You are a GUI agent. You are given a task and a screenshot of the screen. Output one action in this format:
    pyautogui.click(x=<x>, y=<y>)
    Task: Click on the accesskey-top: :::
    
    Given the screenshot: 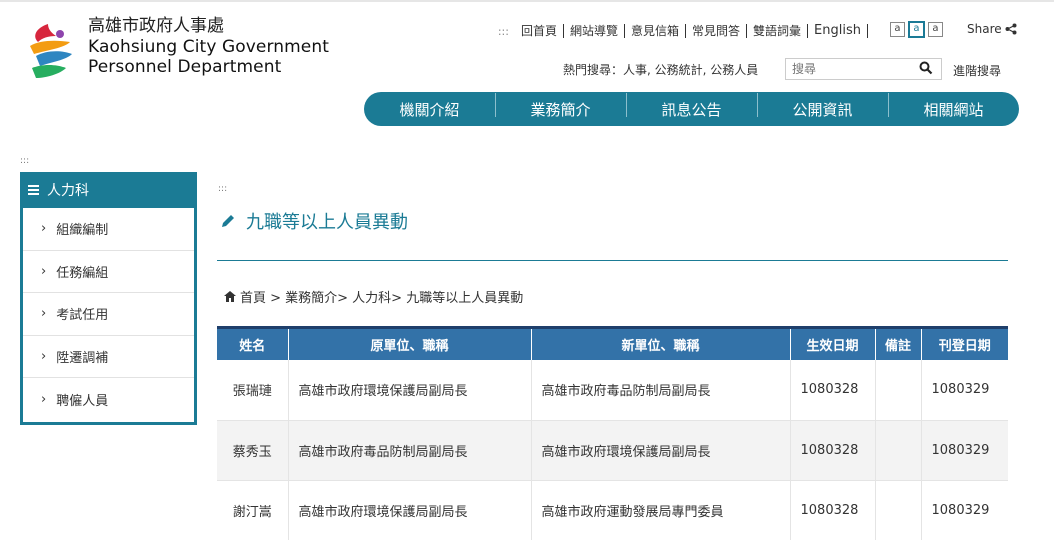 What is the action you would take?
    pyautogui.click(x=503, y=31)
    